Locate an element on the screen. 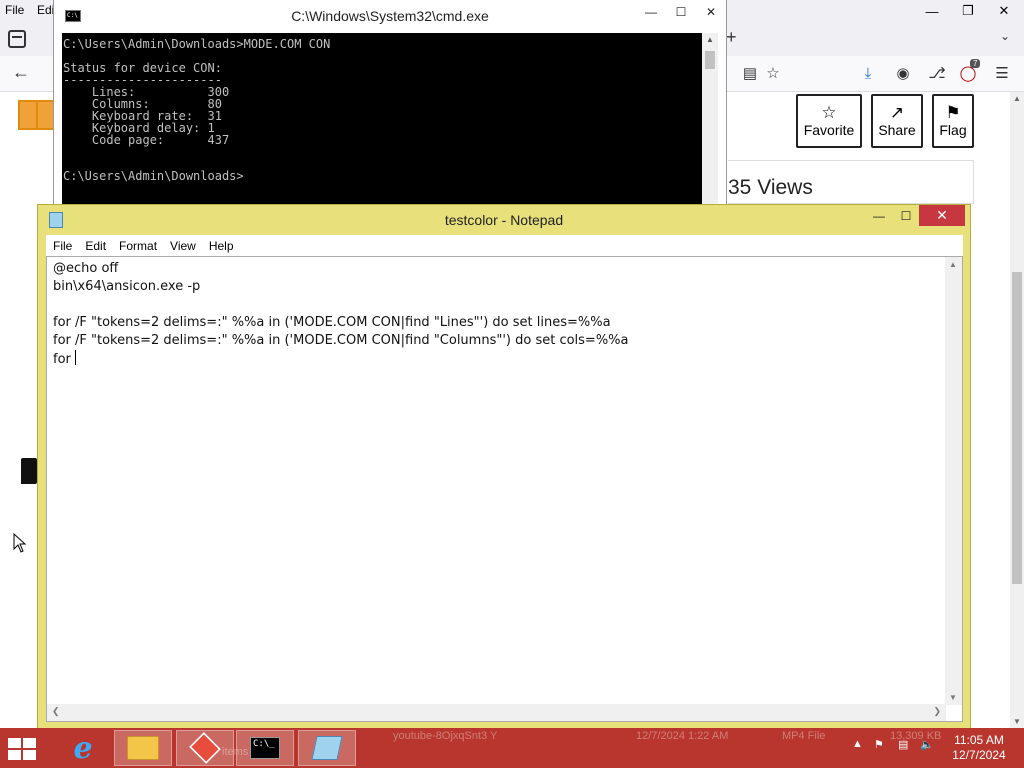 The width and height of the screenshot is (1024, 768). flag-button: ⚑ Flag is located at coordinates (953, 121).